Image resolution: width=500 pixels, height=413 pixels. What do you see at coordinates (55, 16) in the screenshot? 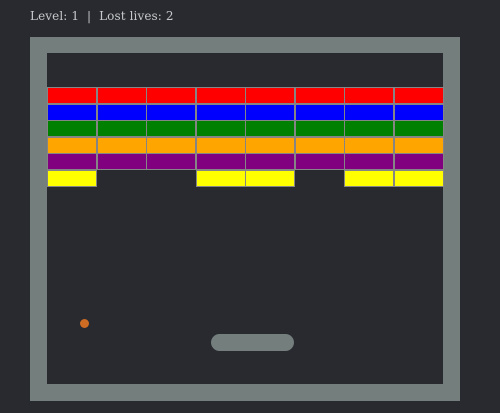
I see `level-indicator: Level: 1` at bounding box center [55, 16].